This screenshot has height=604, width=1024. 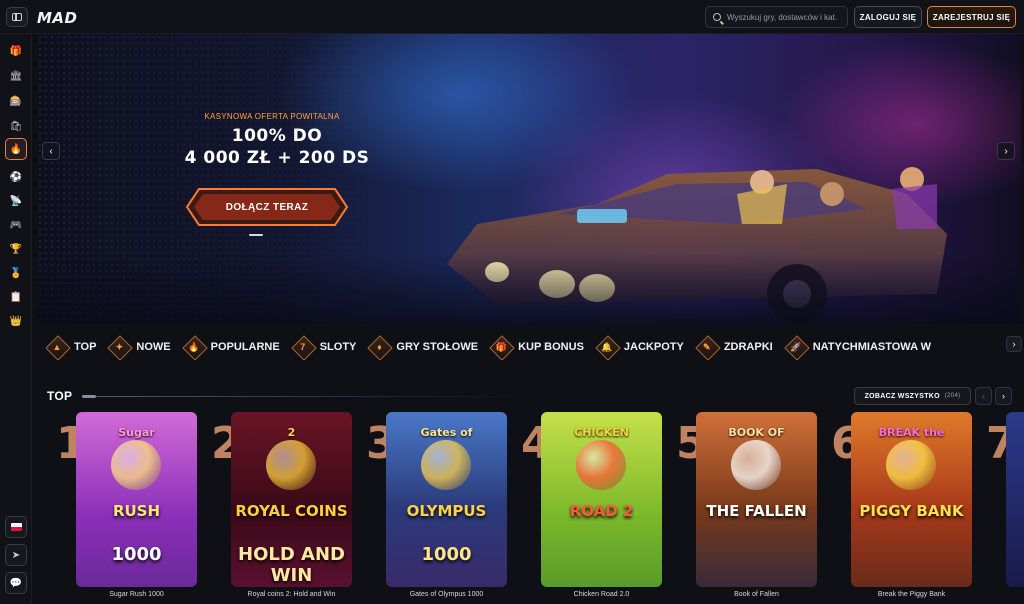 I want to click on sidebar-item-sports-ball: ⚽, so click(x=16, y=177).